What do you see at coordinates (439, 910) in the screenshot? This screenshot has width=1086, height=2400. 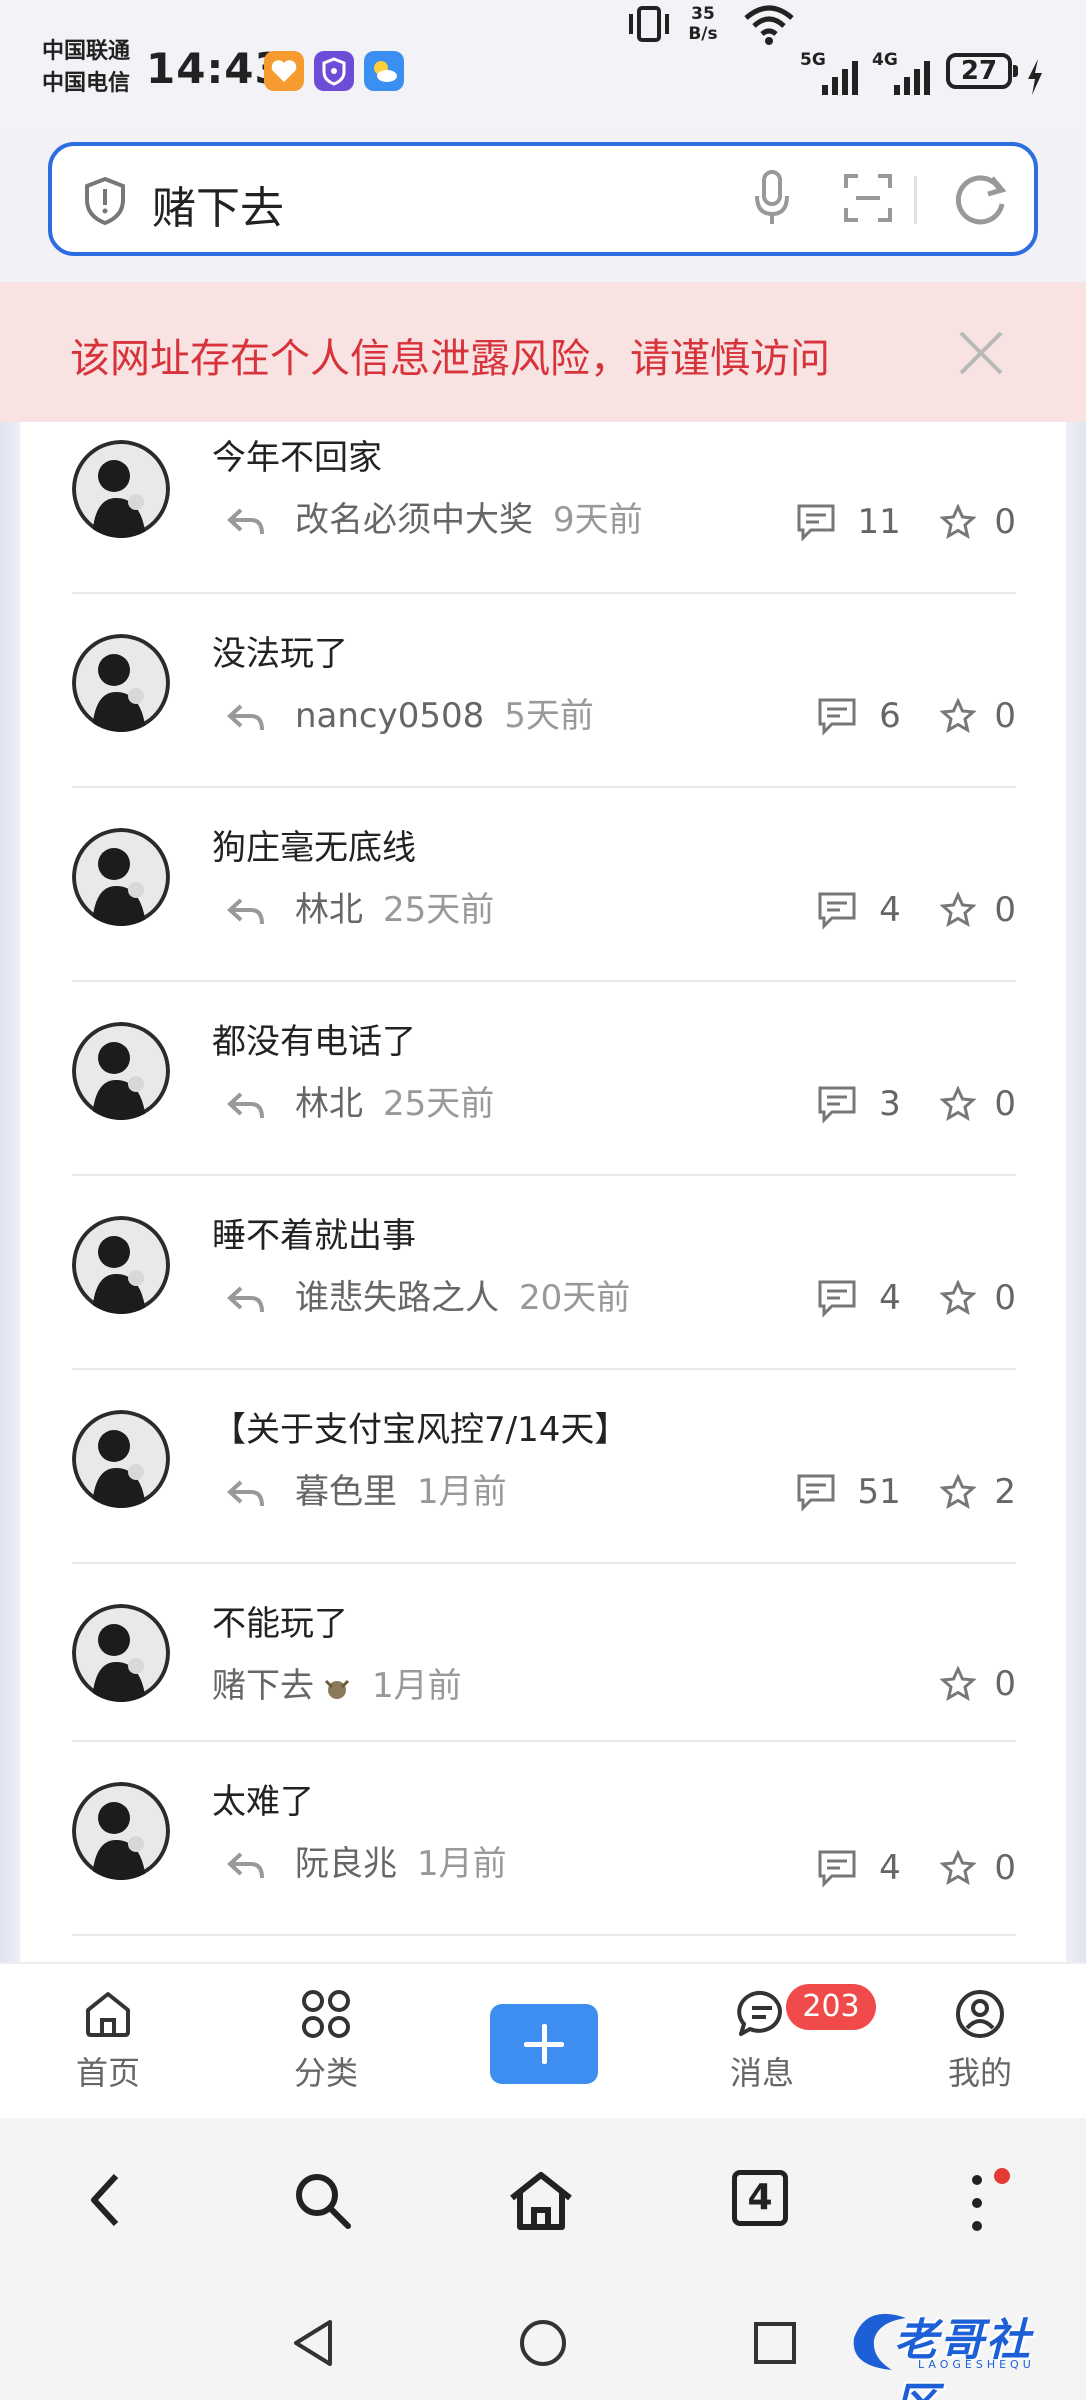 I see `thread-time: 25天前` at bounding box center [439, 910].